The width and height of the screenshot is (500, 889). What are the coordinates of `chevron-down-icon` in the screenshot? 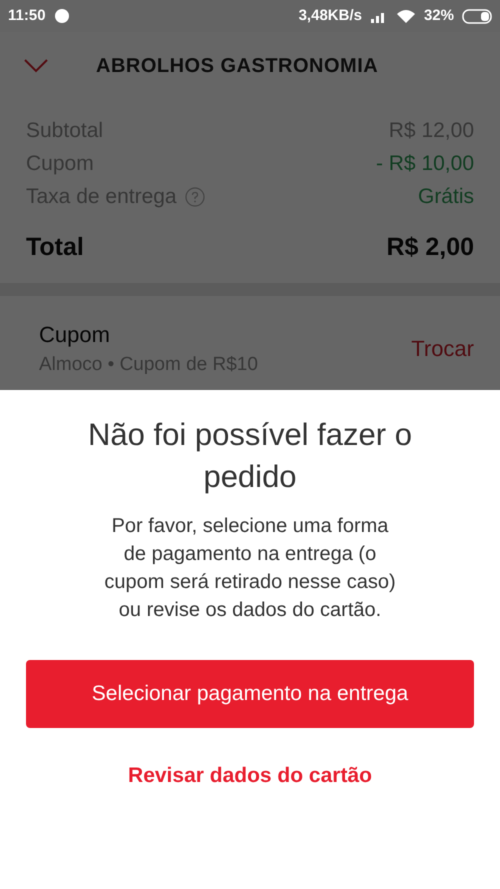 It's located at (36, 66).